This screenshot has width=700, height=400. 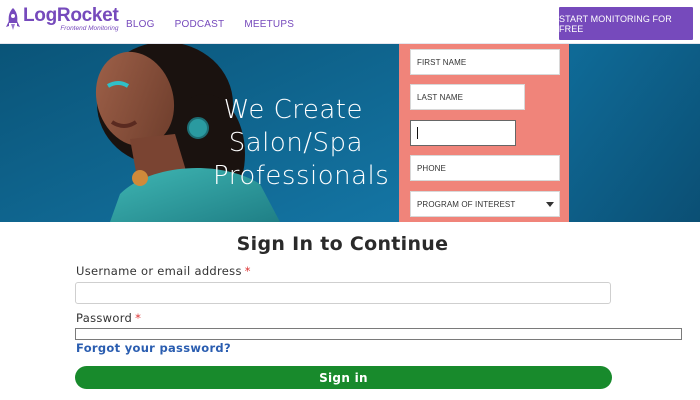 What do you see at coordinates (431, 168) in the screenshot?
I see `phone-placeholder: PHONE` at bounding box center [431, 168].